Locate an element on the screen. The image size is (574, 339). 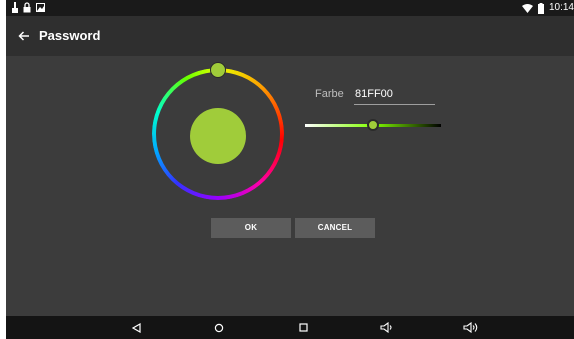
battery-icon is located at coordinates (540, 8).